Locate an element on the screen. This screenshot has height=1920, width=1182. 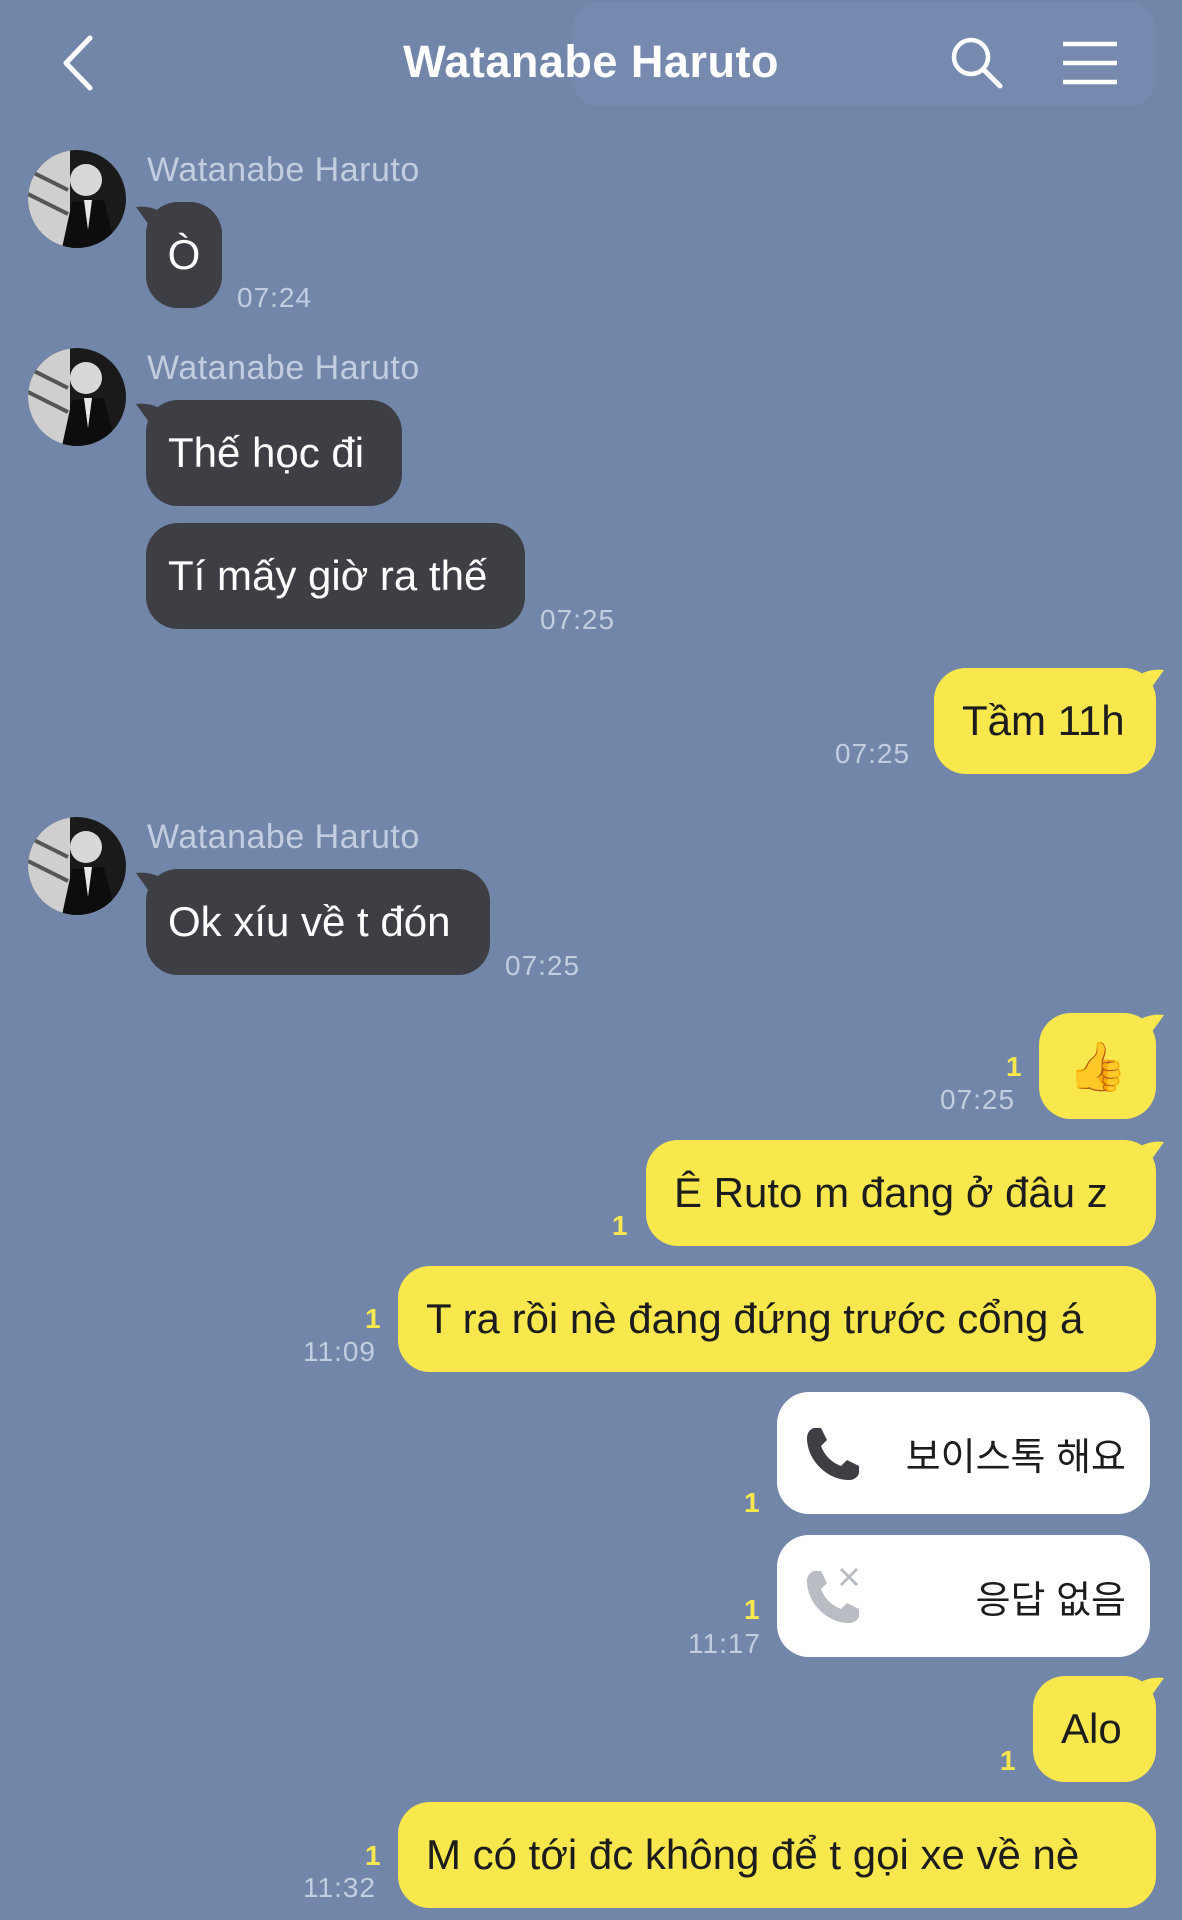
message-text: Ok xíu về t đón is located at coordinates (309, 921).